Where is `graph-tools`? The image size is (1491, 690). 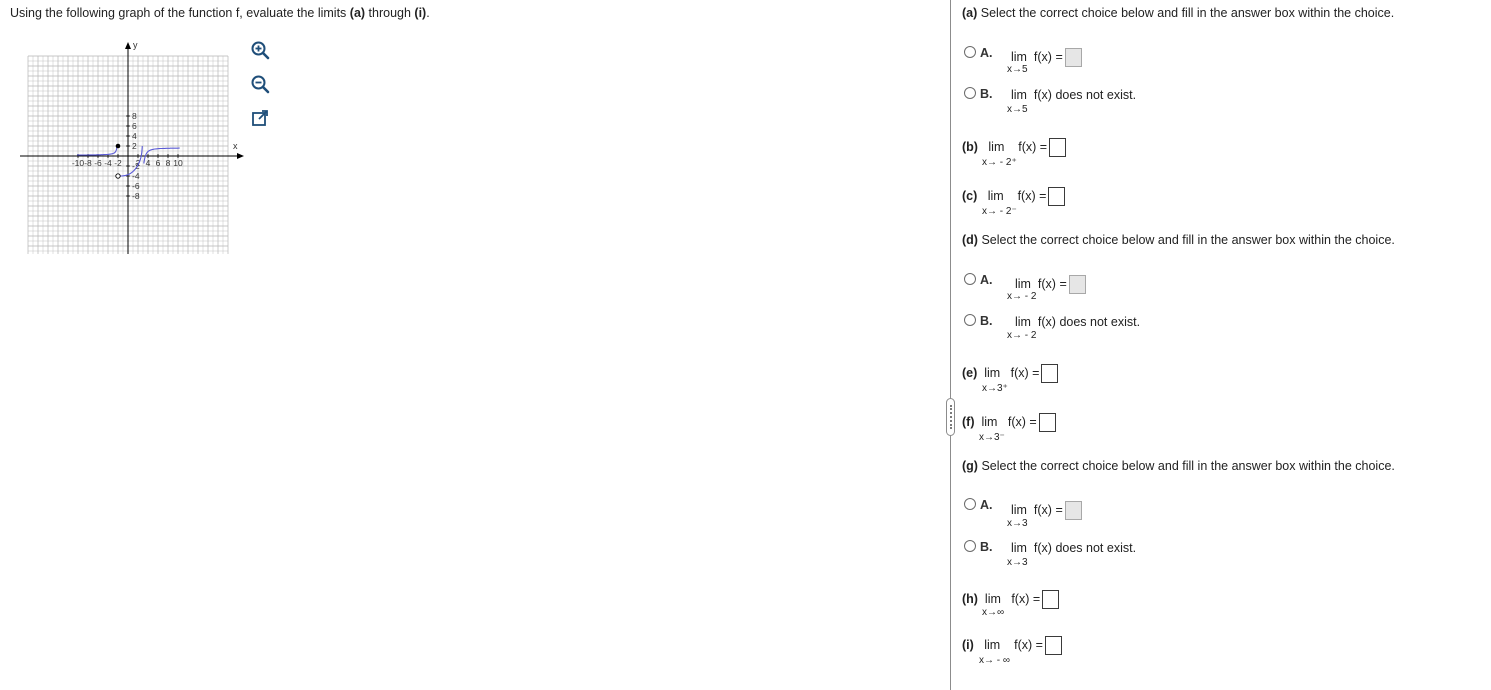
graph-tools is located at coordinates (261, 91).